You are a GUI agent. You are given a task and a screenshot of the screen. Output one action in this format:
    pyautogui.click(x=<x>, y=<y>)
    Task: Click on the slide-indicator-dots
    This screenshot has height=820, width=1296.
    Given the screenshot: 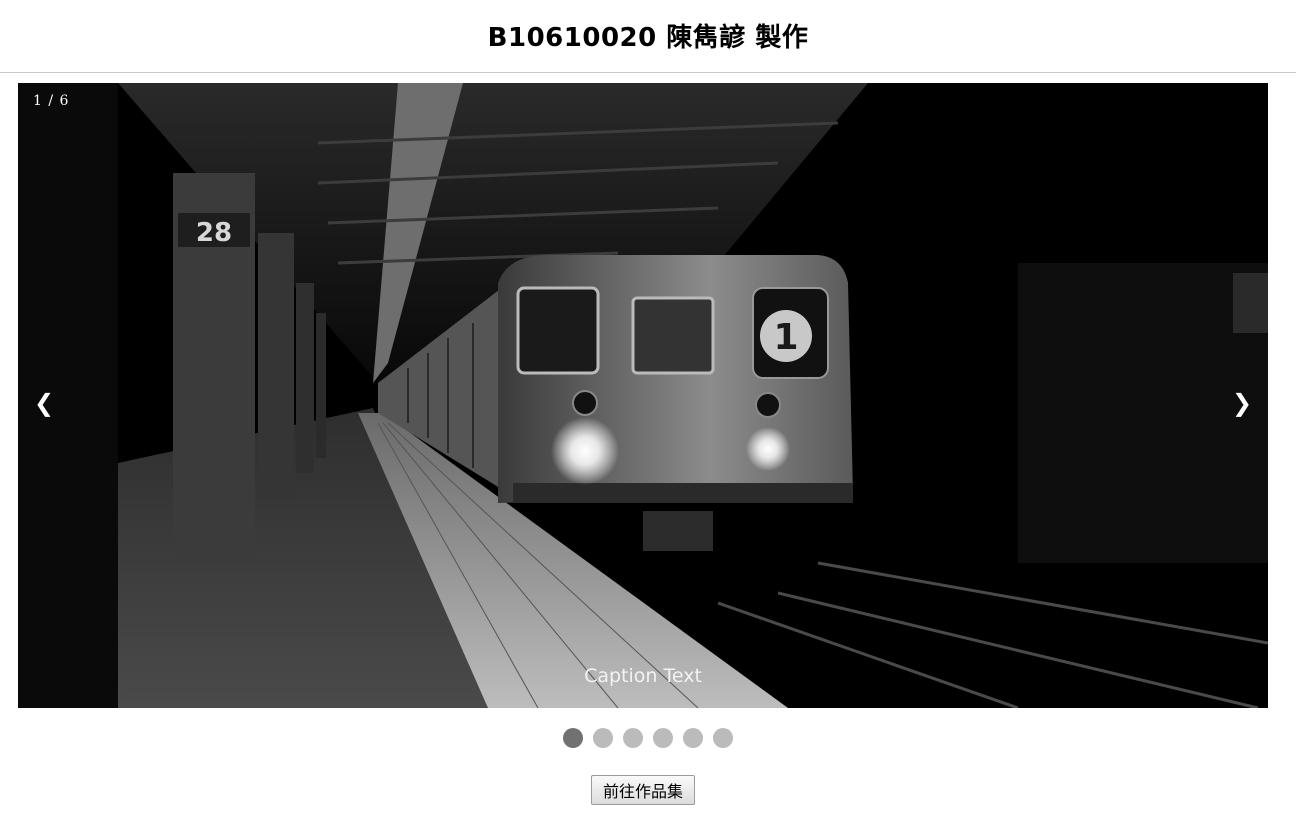 What is the action you would take?
    pyautogui.click(x=648, y=738)
    